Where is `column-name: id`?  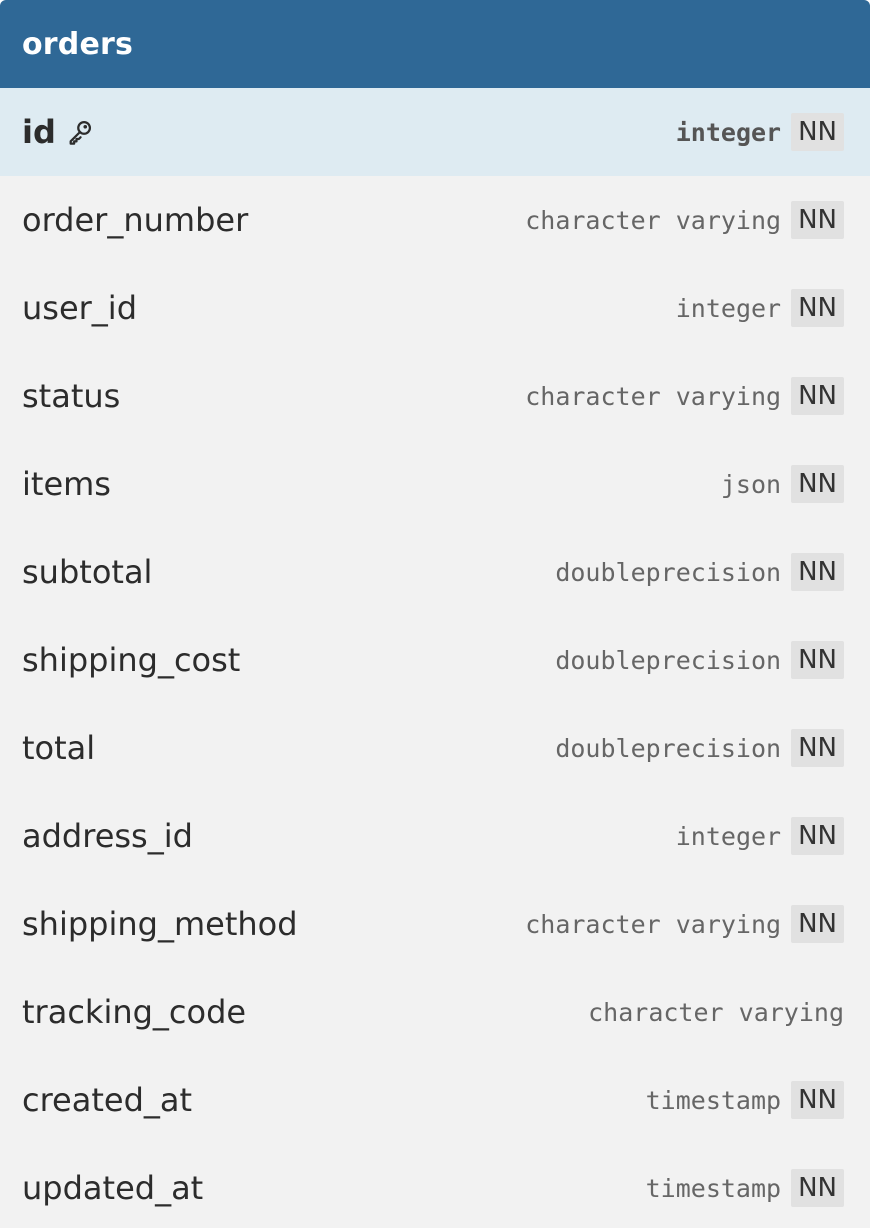 column-name: id is located at coordinates (39, 132).